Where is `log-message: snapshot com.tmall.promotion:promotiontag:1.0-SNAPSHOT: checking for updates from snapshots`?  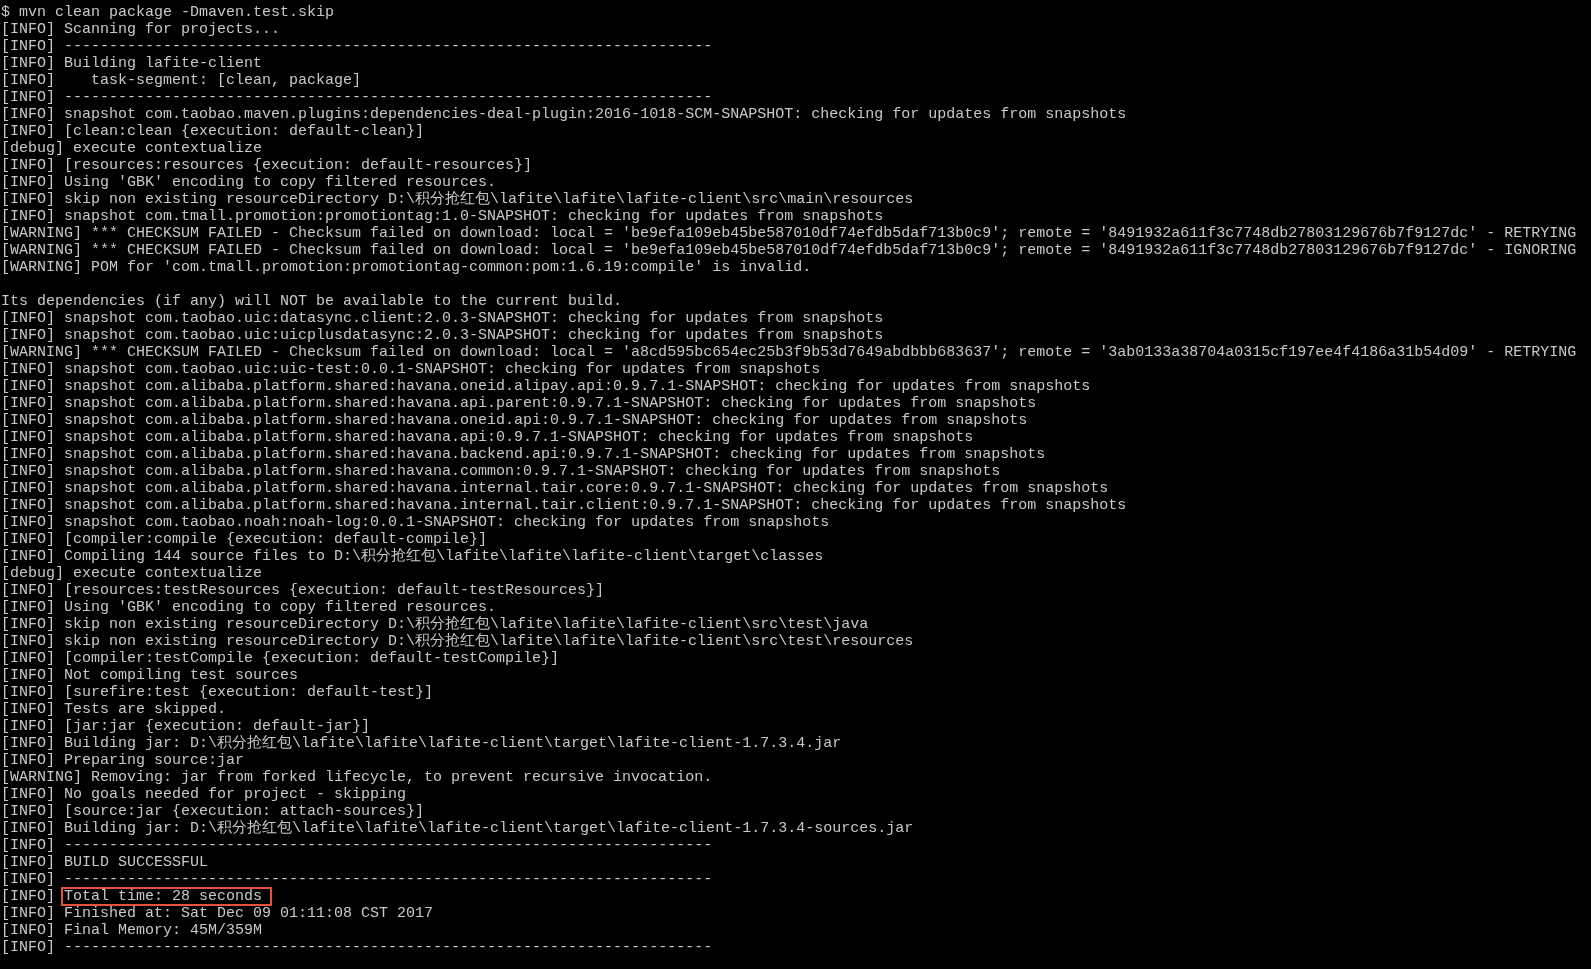
log-message: snapshot com.tmall.promotion:promotiontag:1.0-SNAPSHOT: checking for updates from snapshots is located at coordinates (474, 216).